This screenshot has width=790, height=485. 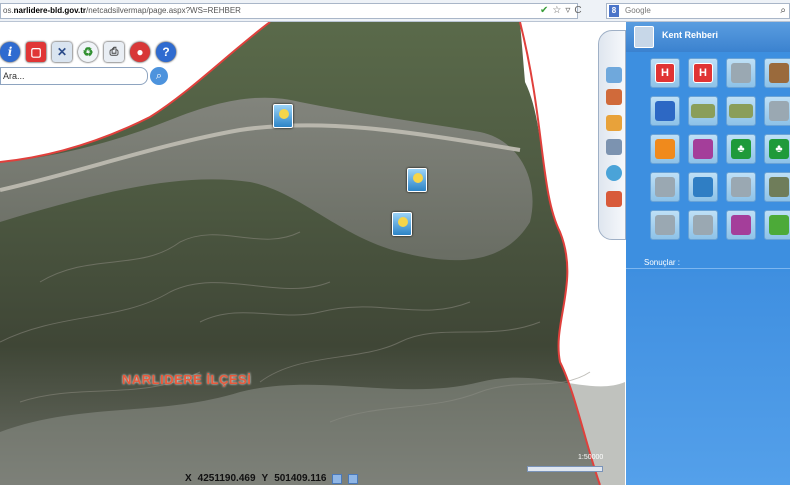 What do you see at coordinates (187, 379) in the screenshot?
I see `district-label: NARLIDERE İLÇESİ` at bounding box center [187, 379].